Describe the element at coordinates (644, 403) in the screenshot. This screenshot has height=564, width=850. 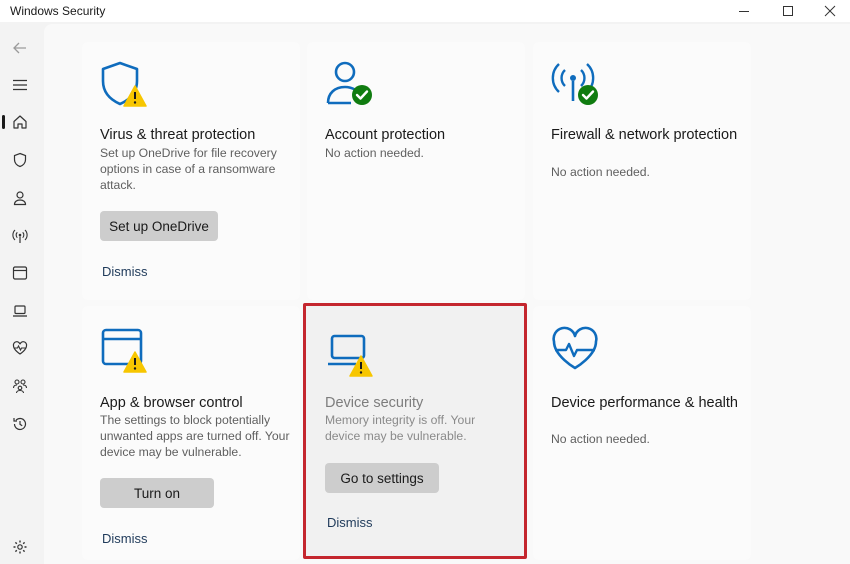
I see `card-title: Device performance & health` at that location.